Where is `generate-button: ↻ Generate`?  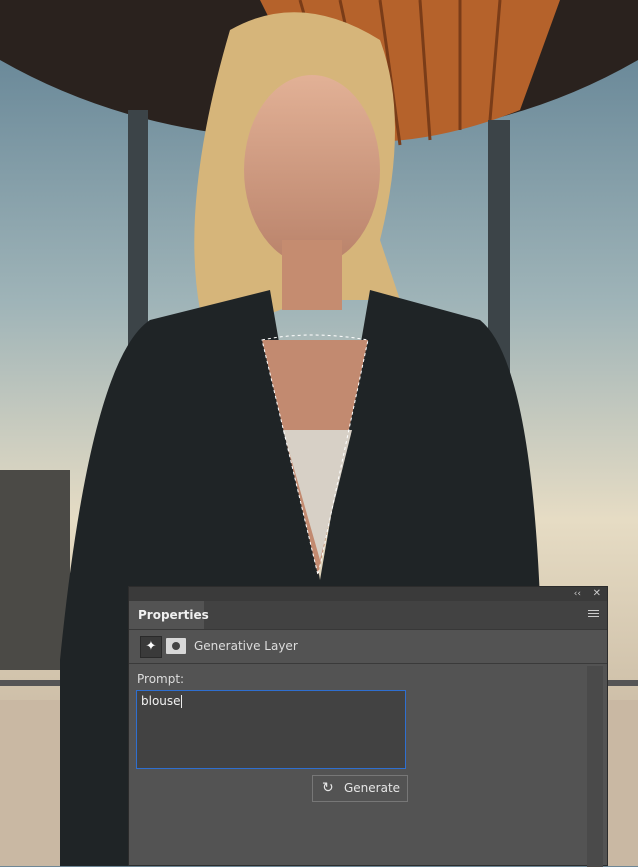
generate-button: ↻ Generate is located at coordinates (360, 788).